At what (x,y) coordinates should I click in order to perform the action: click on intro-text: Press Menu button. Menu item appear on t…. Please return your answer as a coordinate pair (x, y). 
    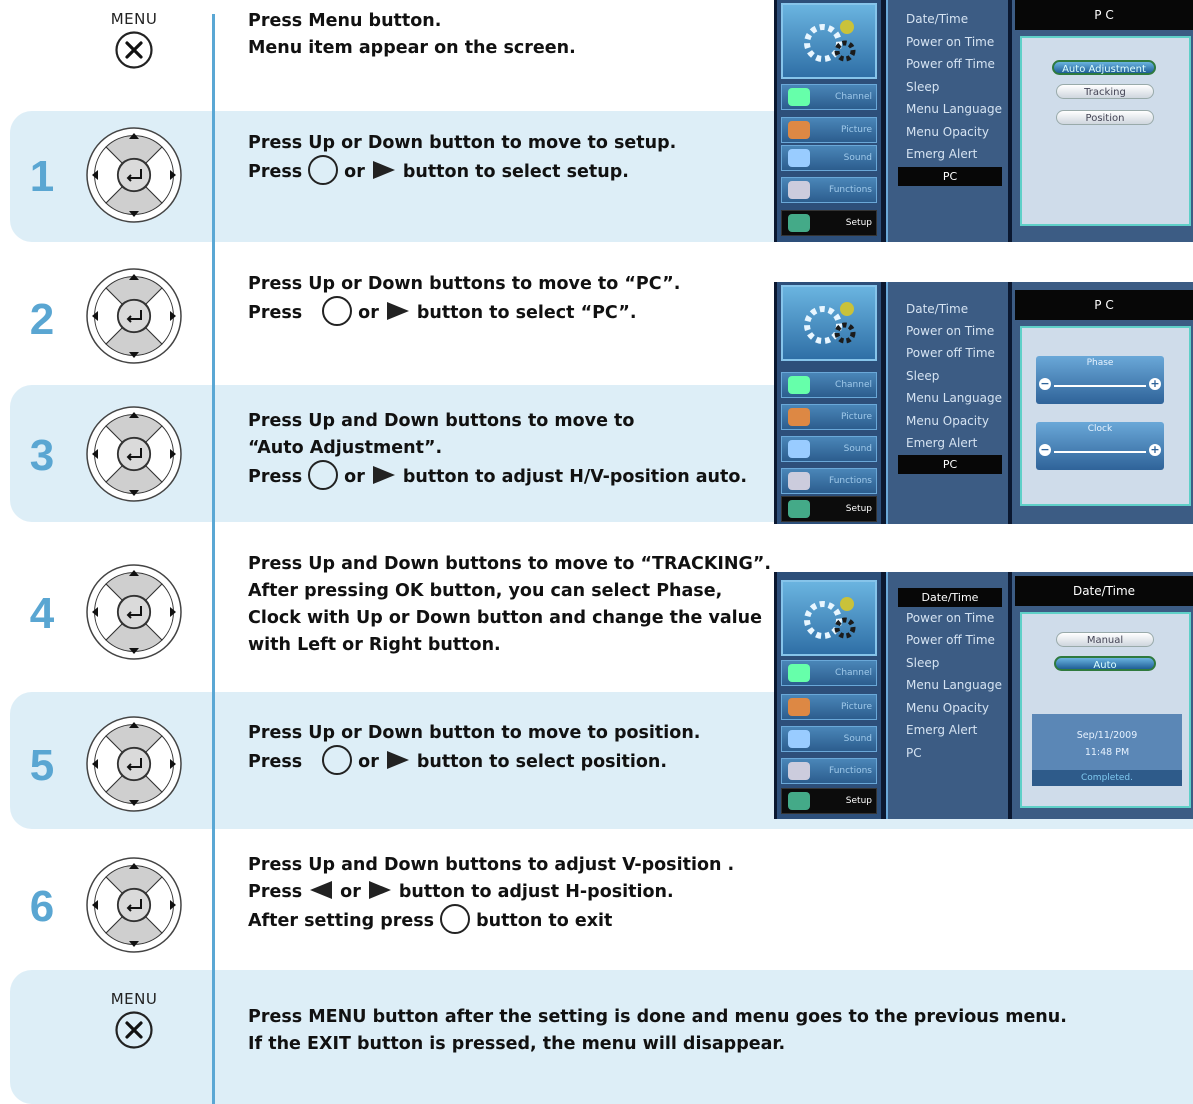
    Looking at the image, I should click on (412, 34).